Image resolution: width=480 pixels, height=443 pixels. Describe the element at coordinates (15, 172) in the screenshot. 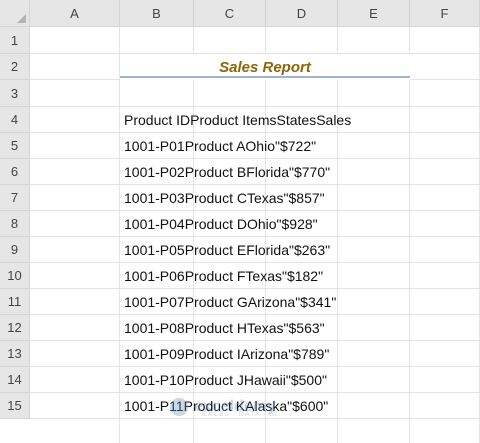

I see `row-header-6: 6` at that location.